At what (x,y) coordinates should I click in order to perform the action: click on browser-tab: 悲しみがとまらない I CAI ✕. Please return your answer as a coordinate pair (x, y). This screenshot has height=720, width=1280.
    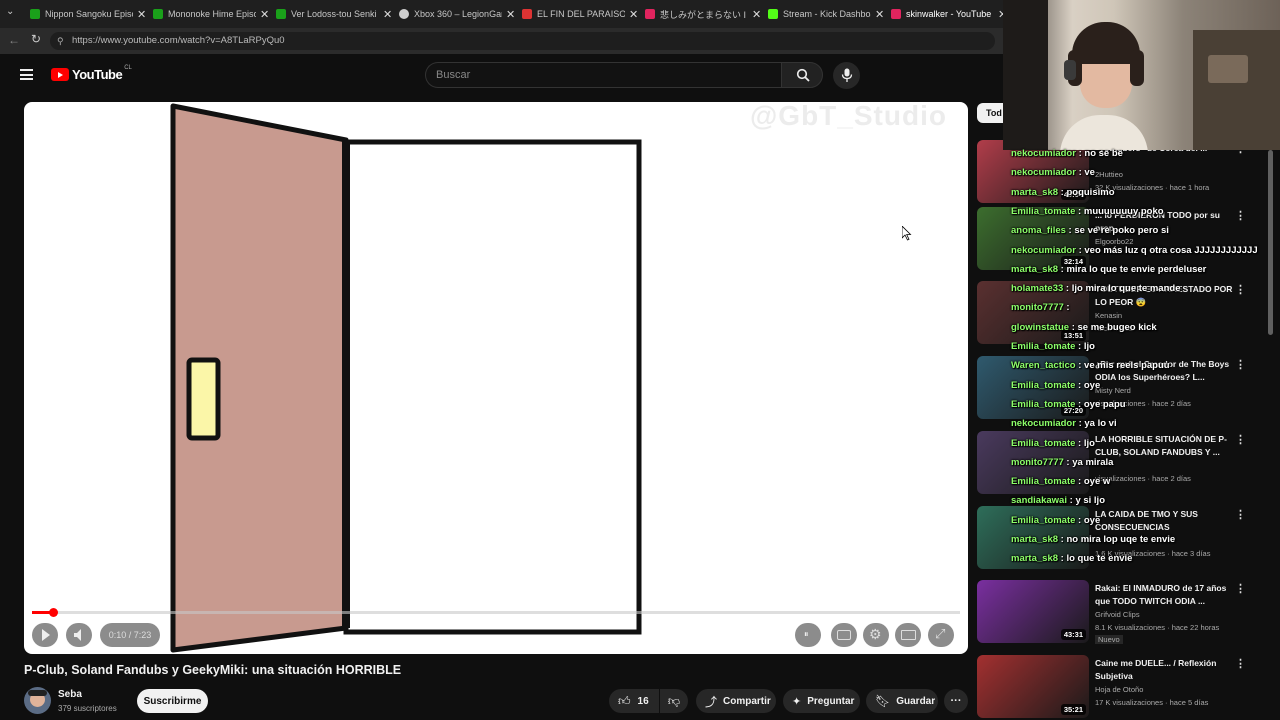
    Looking at the image, I should click on (703, 14).